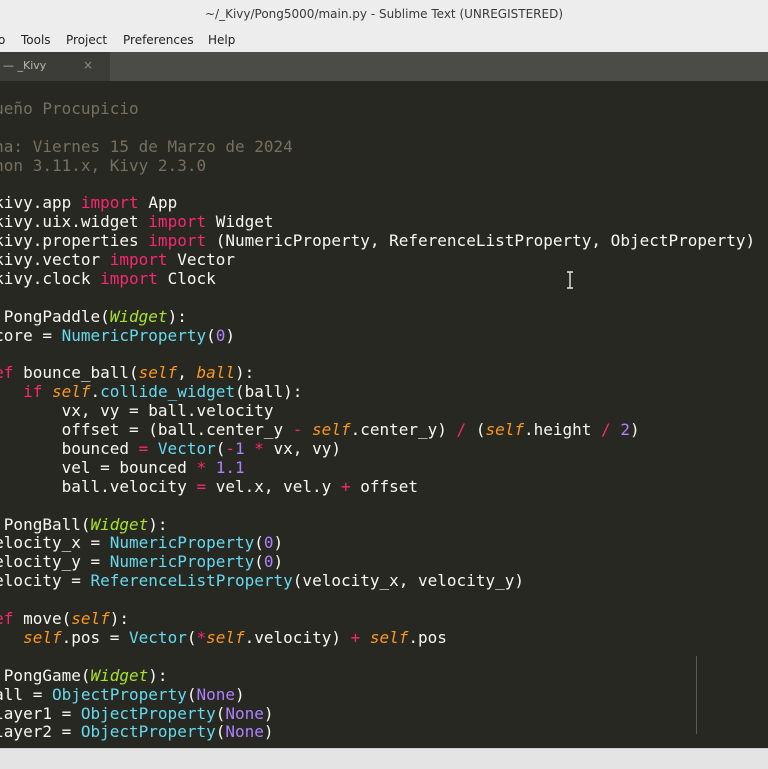  I want to click on code-token: Widget, so click(119, 524).